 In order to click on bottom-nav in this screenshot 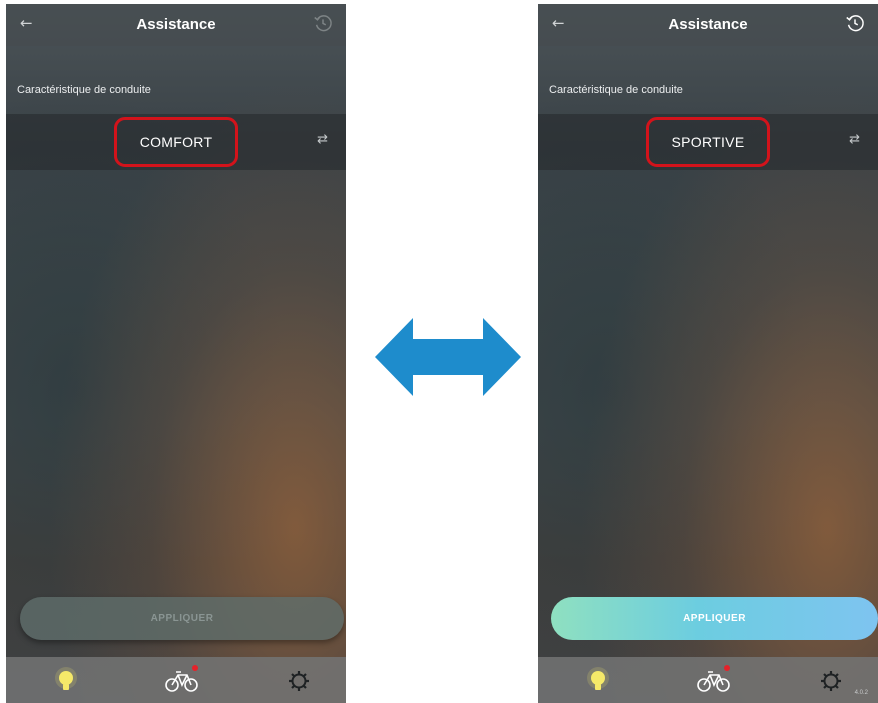, I will do `click(176, 680)`.